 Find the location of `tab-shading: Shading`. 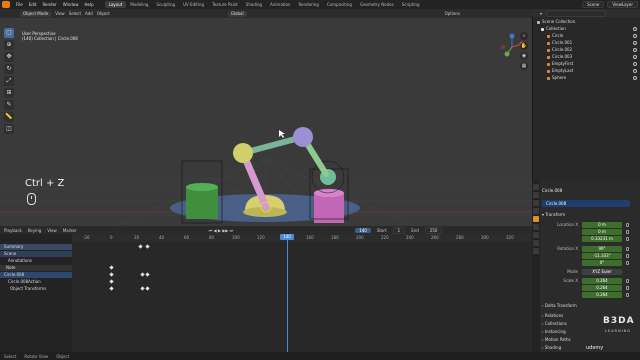

tab-shading: Shading is located at coordinates (254, 4).